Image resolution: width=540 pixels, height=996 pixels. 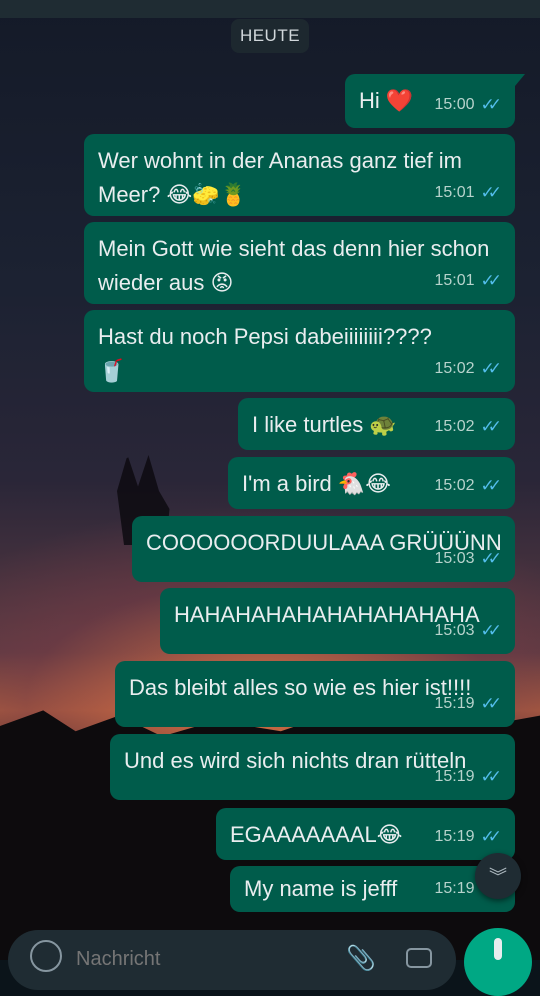 I want to click on message-bubble: EGAAAAAAAL😂 15:19 ✓✓, so click(x=365, y=834).